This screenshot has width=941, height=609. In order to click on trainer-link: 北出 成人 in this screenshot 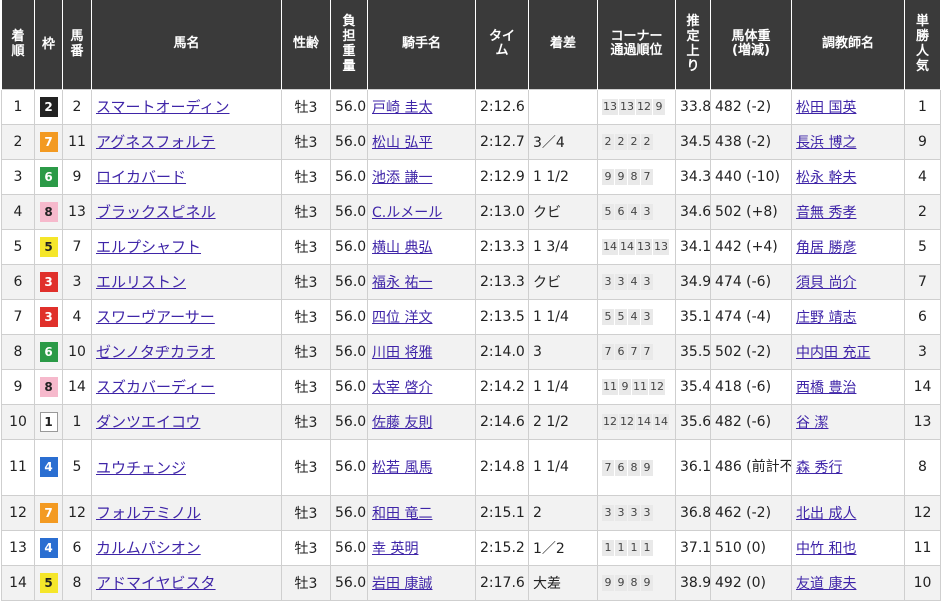, I will do `click(826, 514)`.